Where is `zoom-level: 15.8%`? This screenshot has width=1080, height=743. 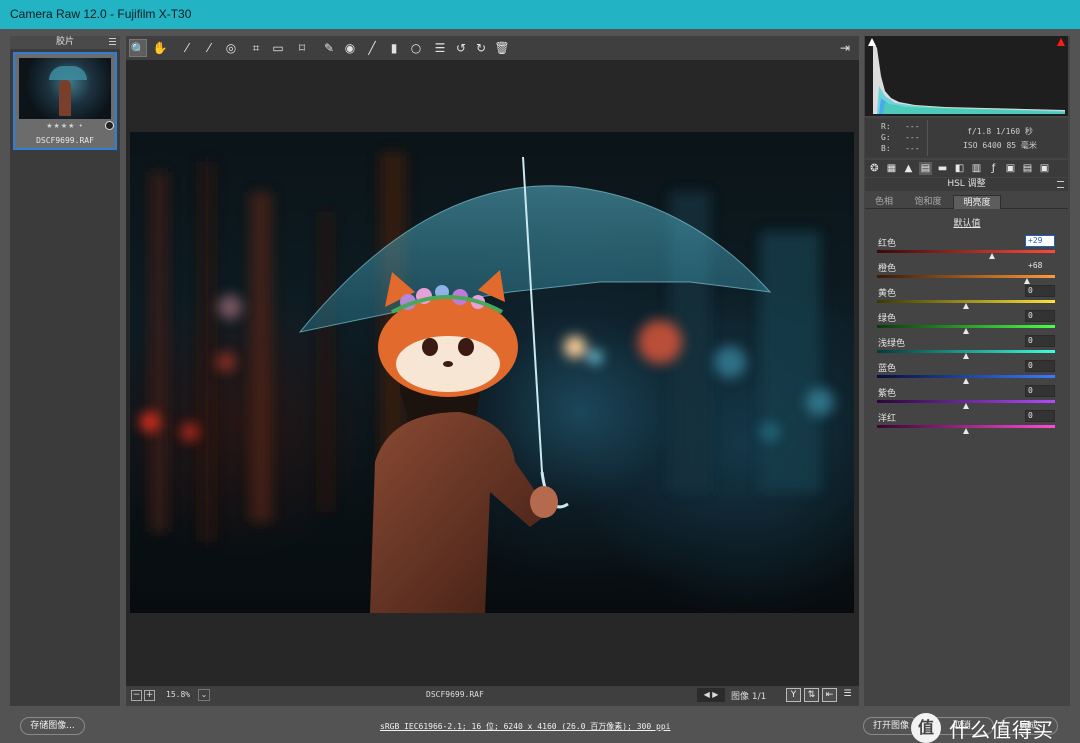 zoom-level: 15.8% is located at coordinates (178, 694).